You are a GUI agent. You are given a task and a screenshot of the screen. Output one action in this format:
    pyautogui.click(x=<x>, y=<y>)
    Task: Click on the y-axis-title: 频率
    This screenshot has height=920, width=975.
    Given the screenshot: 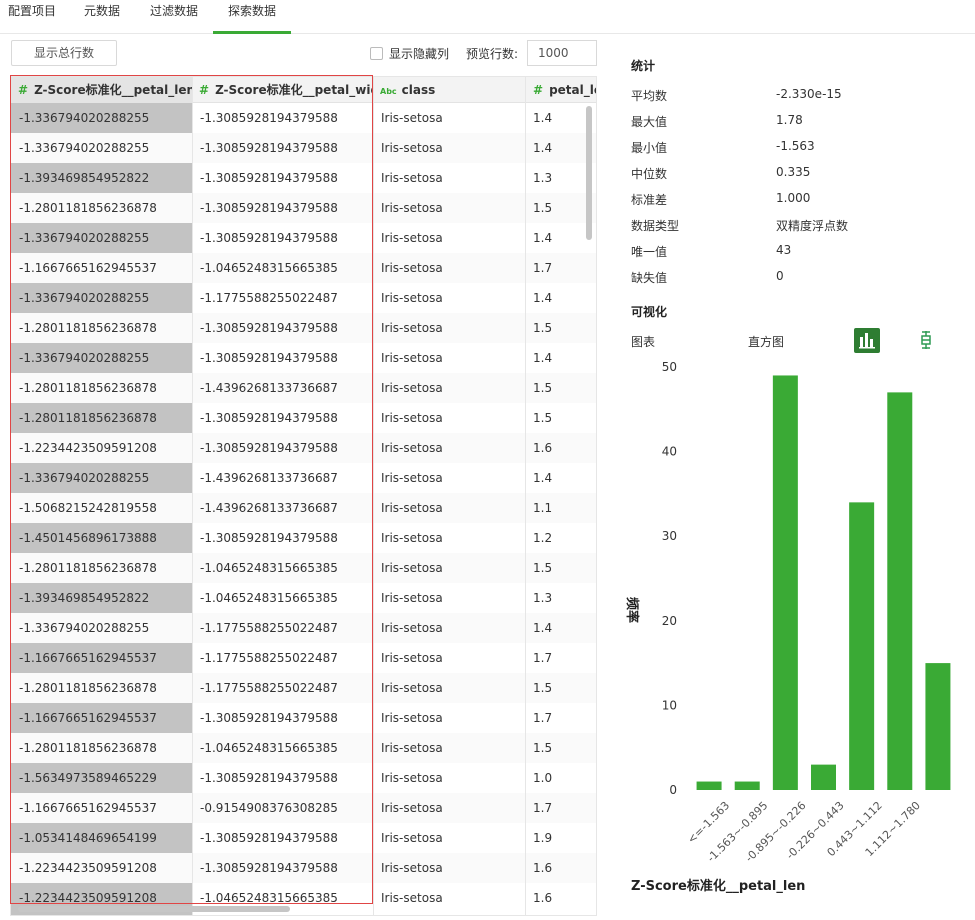 What is the action you would take?
    pyautogui.click(x=632, y=610)
    